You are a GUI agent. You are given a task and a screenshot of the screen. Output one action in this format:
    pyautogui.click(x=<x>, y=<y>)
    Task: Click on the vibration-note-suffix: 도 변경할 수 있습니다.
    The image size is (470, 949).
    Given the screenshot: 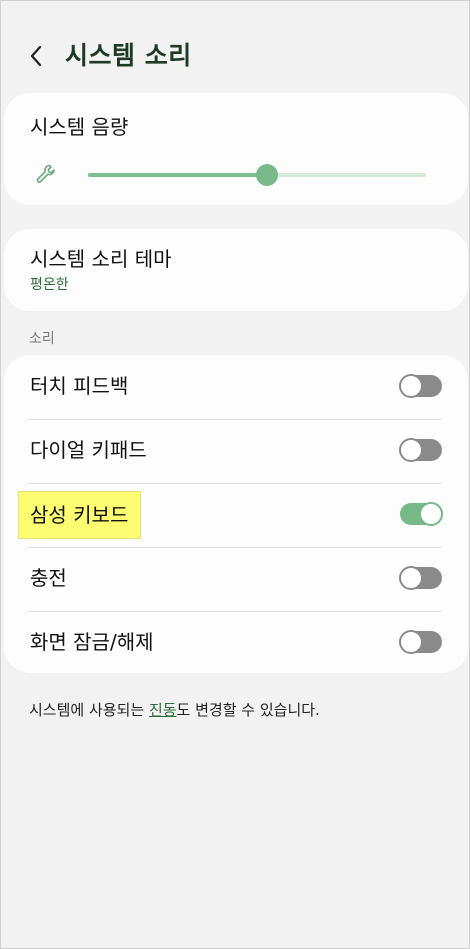 What is the action you would take?
    pyautogui.click(x=248, y=710)
    